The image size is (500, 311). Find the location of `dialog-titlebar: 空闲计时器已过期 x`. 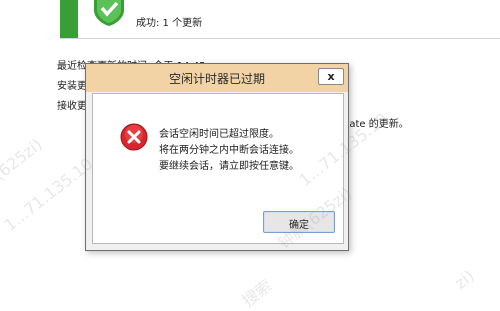

dialog-titlebar: 空闲计时器已过期 x is located at coordinates (217, 78).